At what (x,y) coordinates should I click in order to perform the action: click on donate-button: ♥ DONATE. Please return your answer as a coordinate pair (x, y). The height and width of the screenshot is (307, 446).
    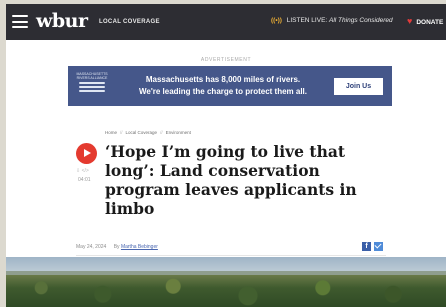
    Looking at the image, I should click on (425, 21).